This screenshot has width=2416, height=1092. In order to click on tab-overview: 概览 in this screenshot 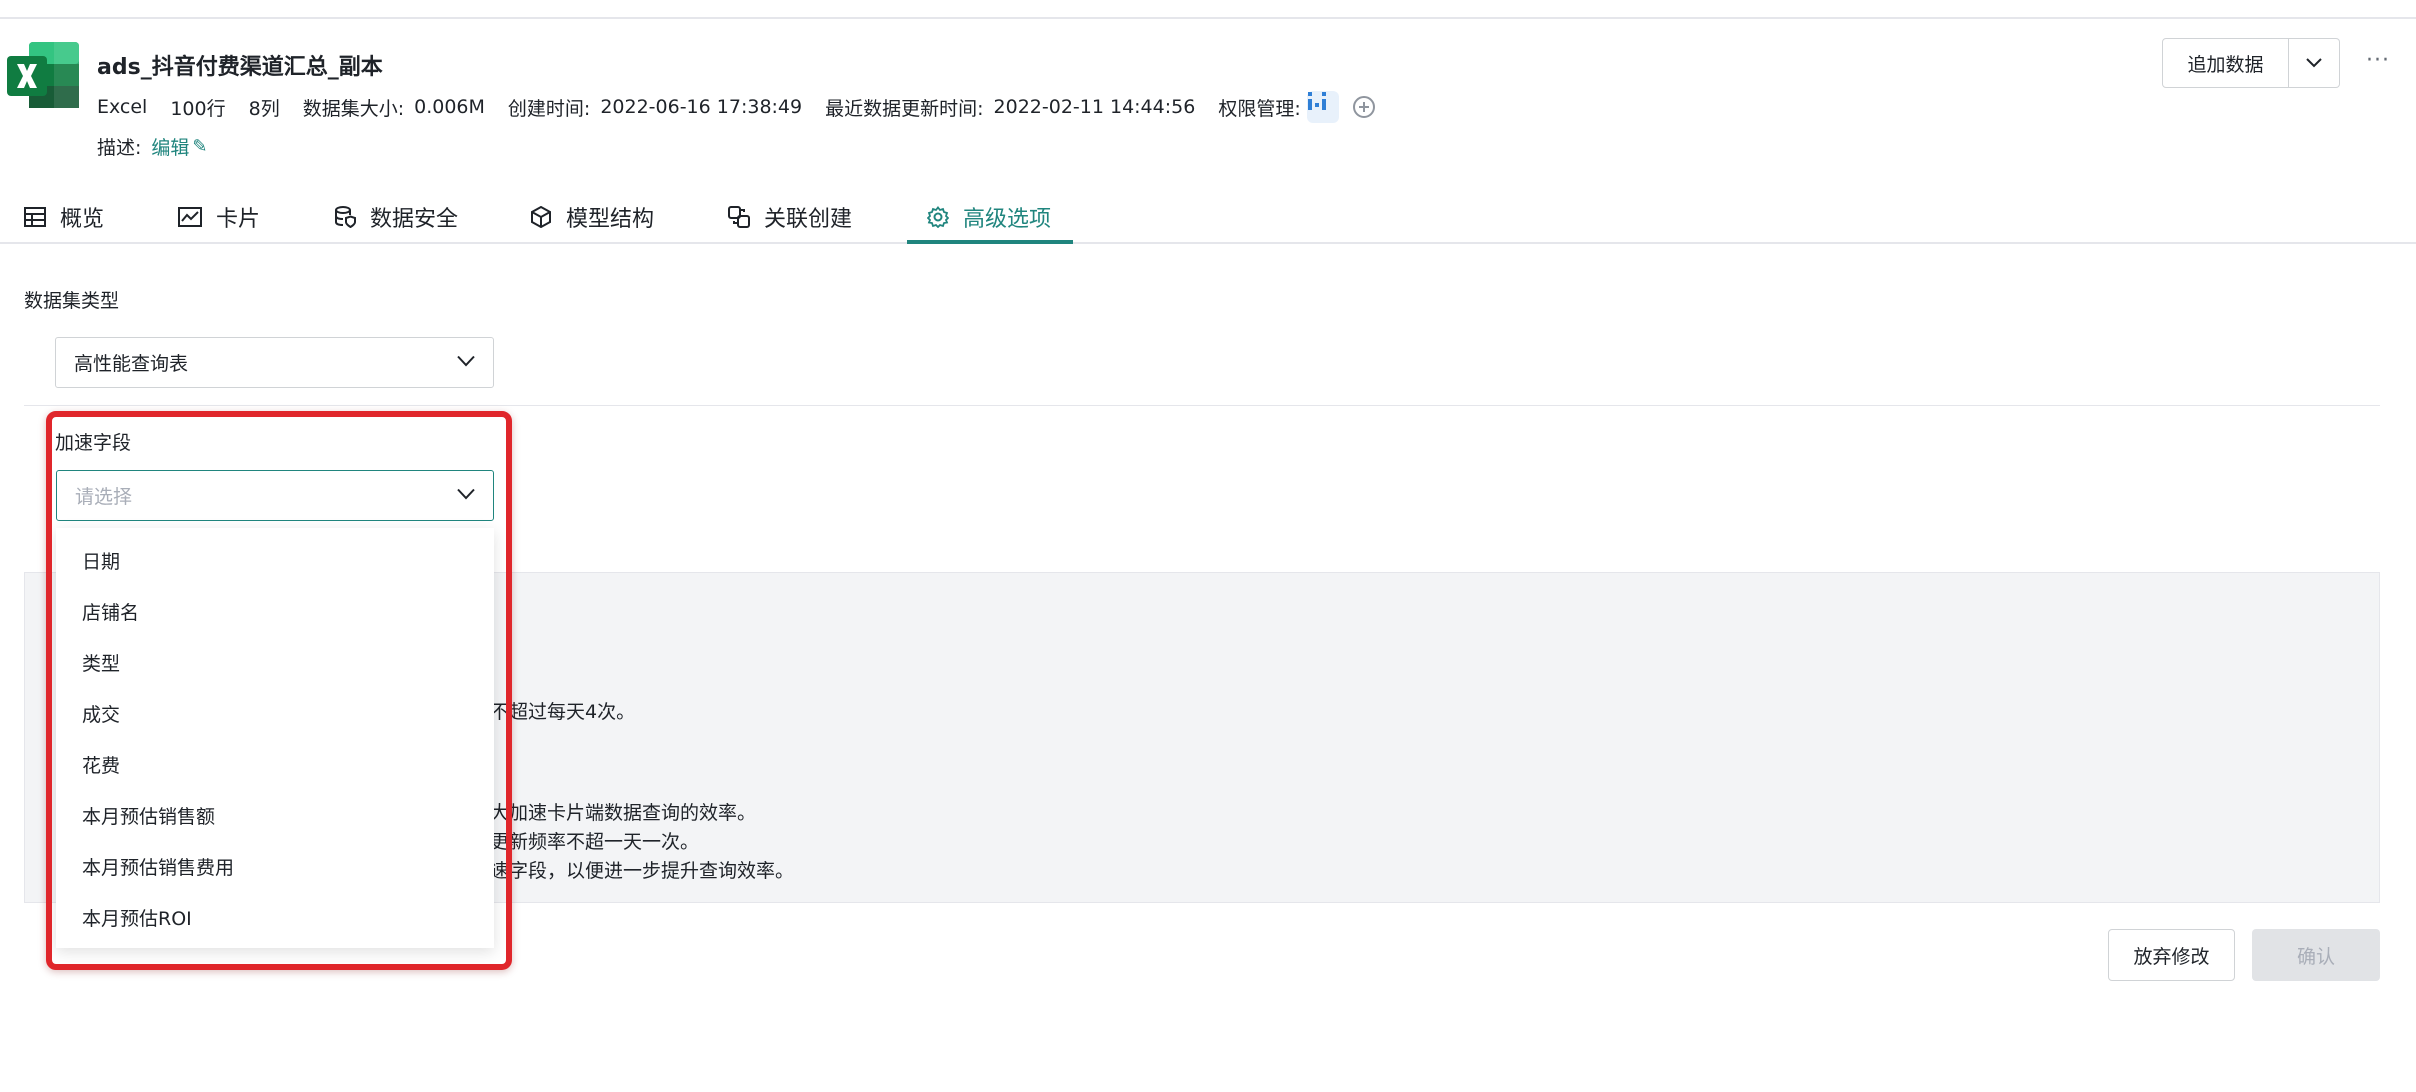, I will do `click(64, 217)`.